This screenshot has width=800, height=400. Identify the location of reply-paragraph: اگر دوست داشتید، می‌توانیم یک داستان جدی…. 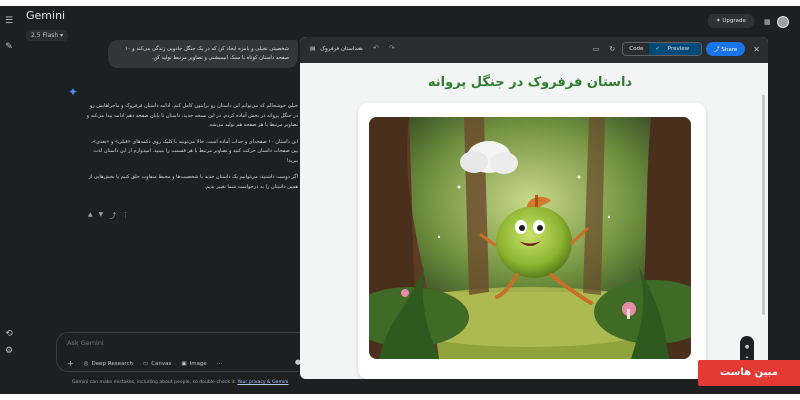
(193, 182).